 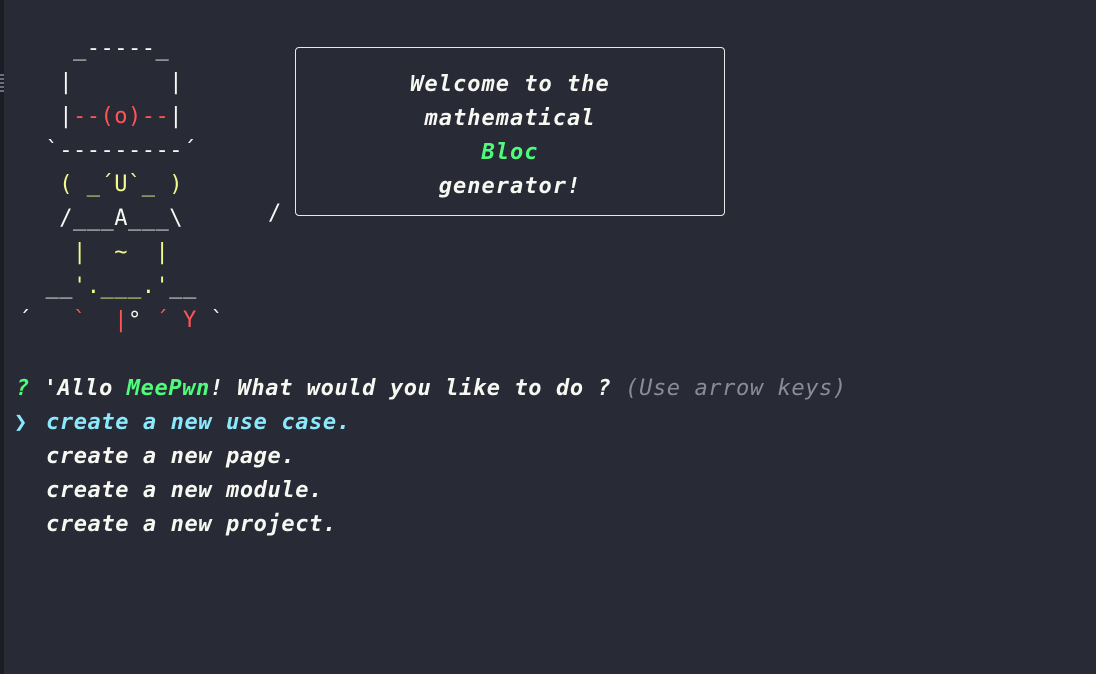 What do you see at coordinates (45, 320) in the screenshot?
I see `ascii-art-segment: ´` at bounding box center [45, 320].